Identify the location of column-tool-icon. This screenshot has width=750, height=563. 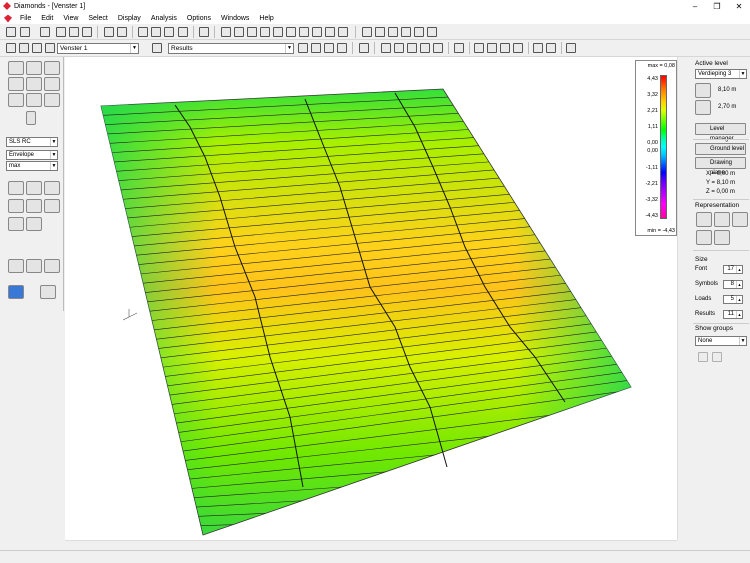
(34, 68).